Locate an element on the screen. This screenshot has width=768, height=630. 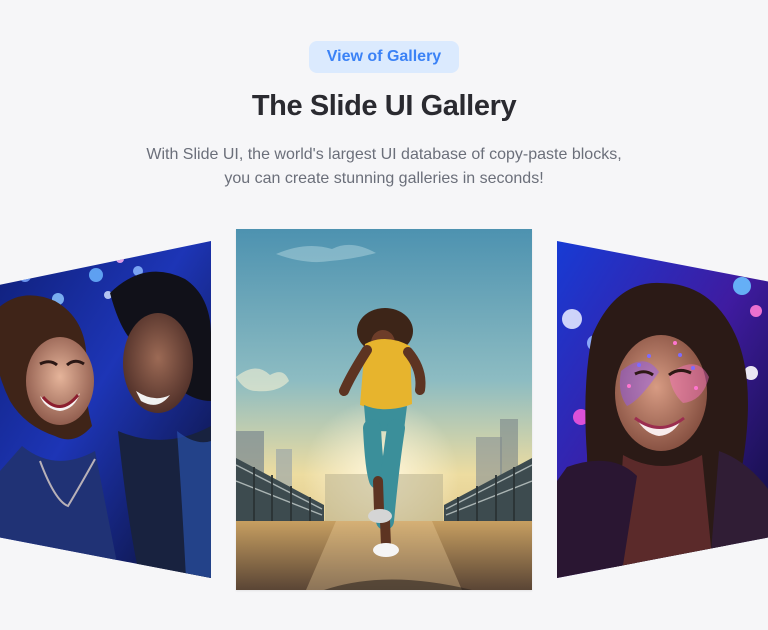
party-couple-illustration is located at coordinates (105, 409).